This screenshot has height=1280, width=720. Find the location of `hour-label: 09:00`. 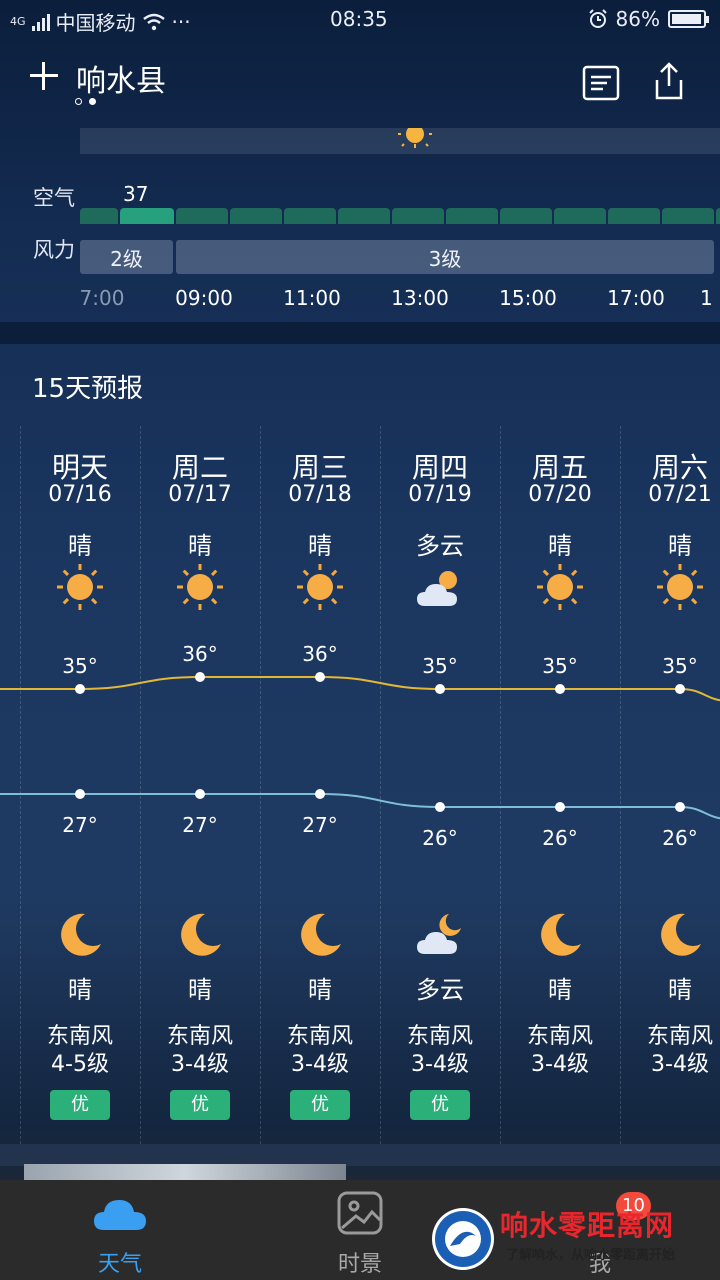

hour-label: 09:00 is located at coordinates (204, 298).